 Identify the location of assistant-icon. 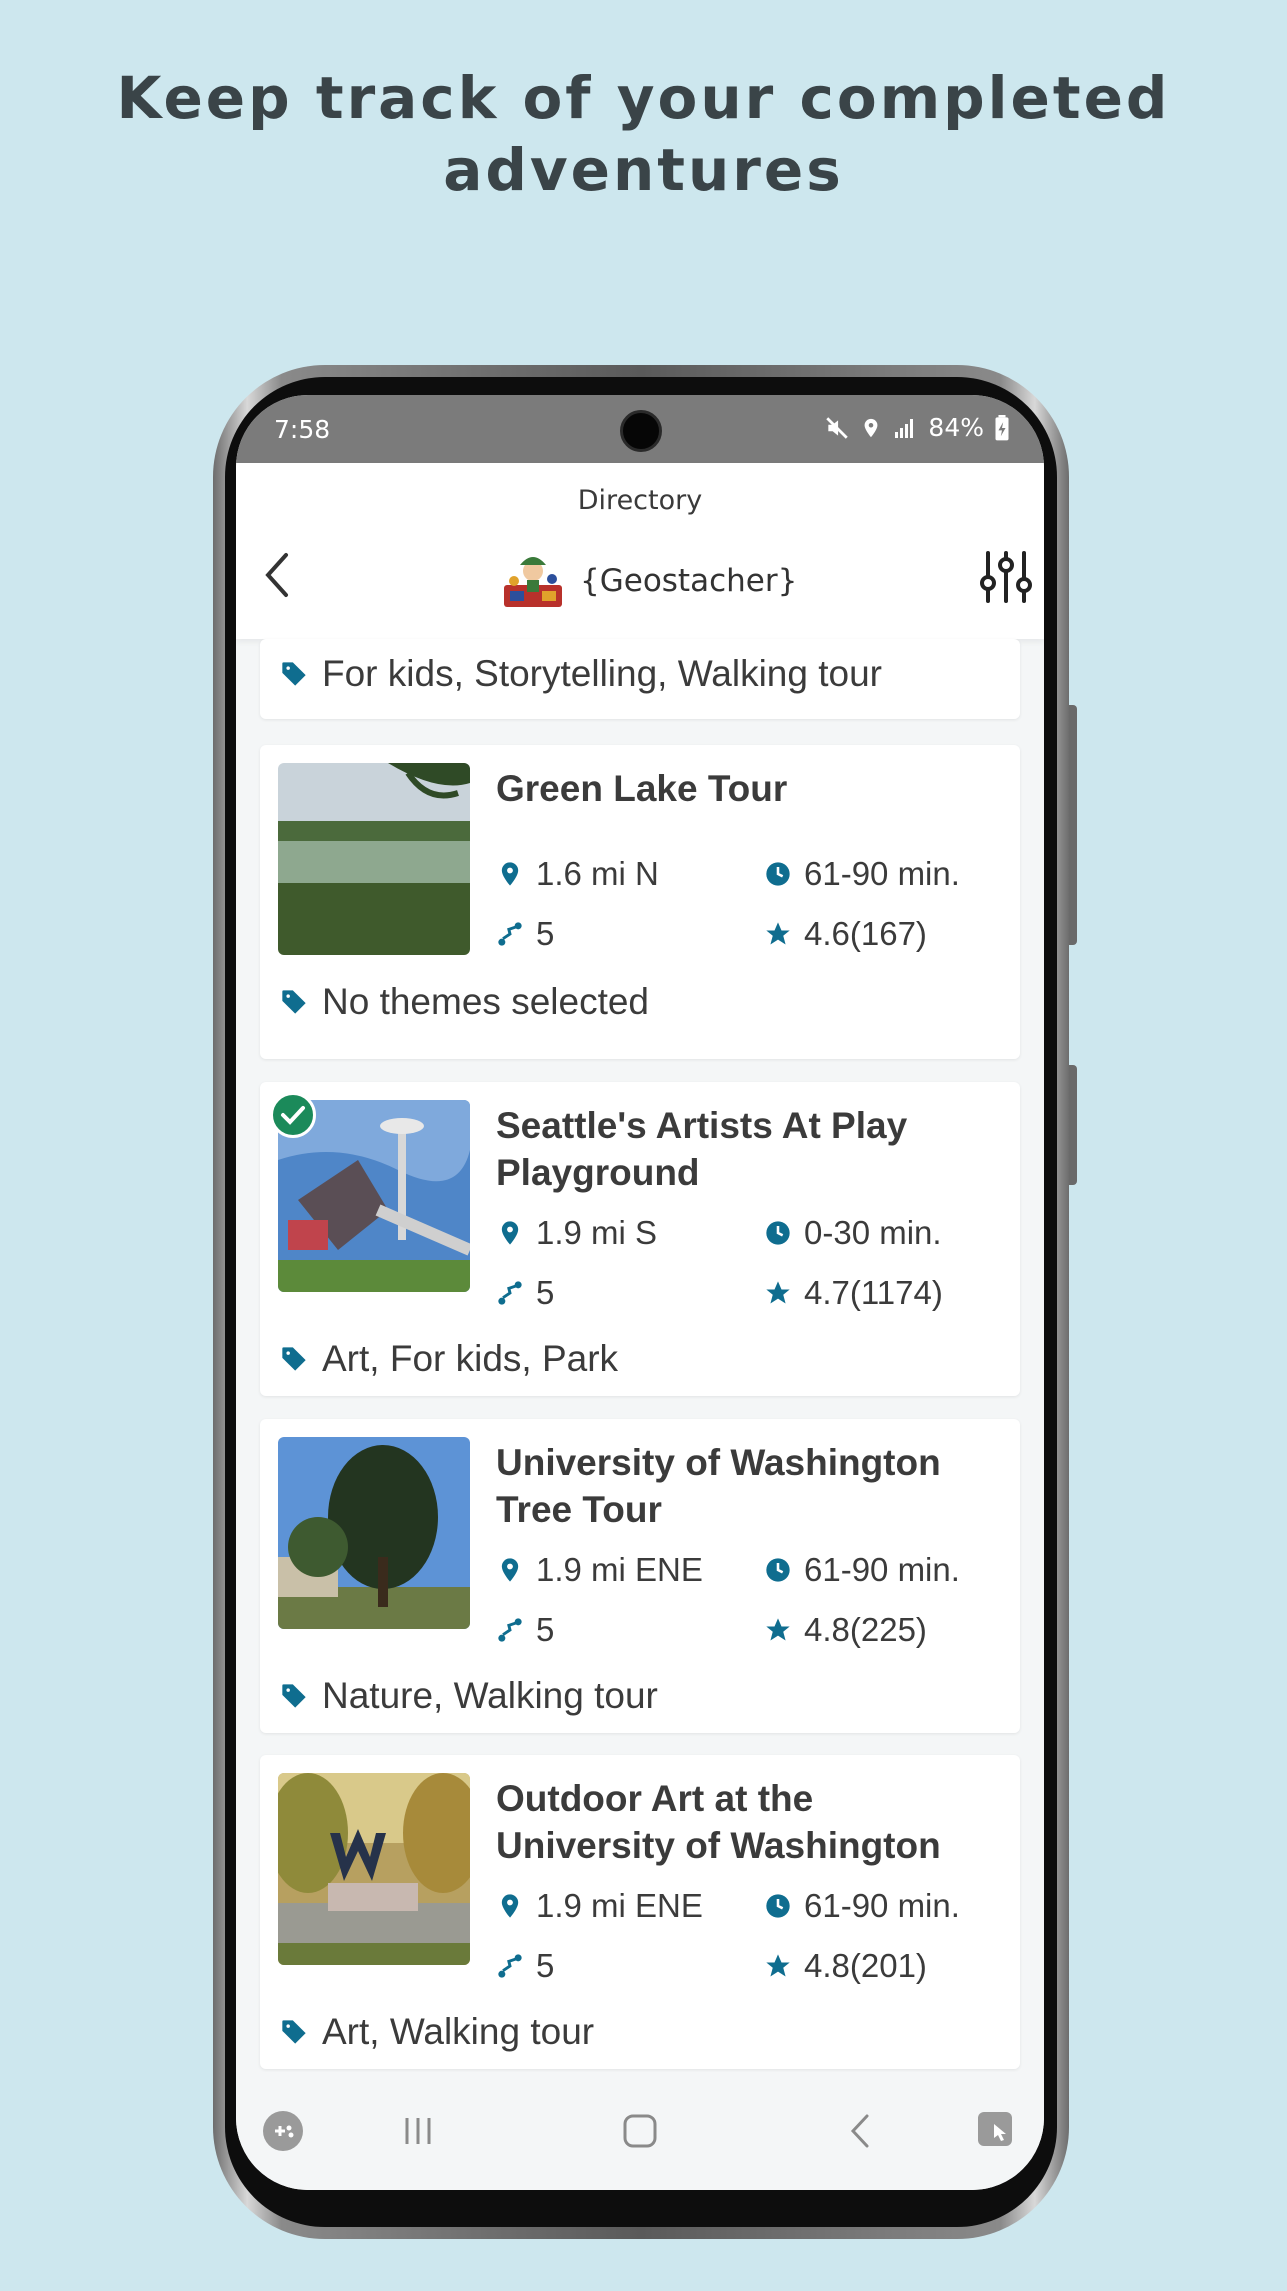
(997, 2131).